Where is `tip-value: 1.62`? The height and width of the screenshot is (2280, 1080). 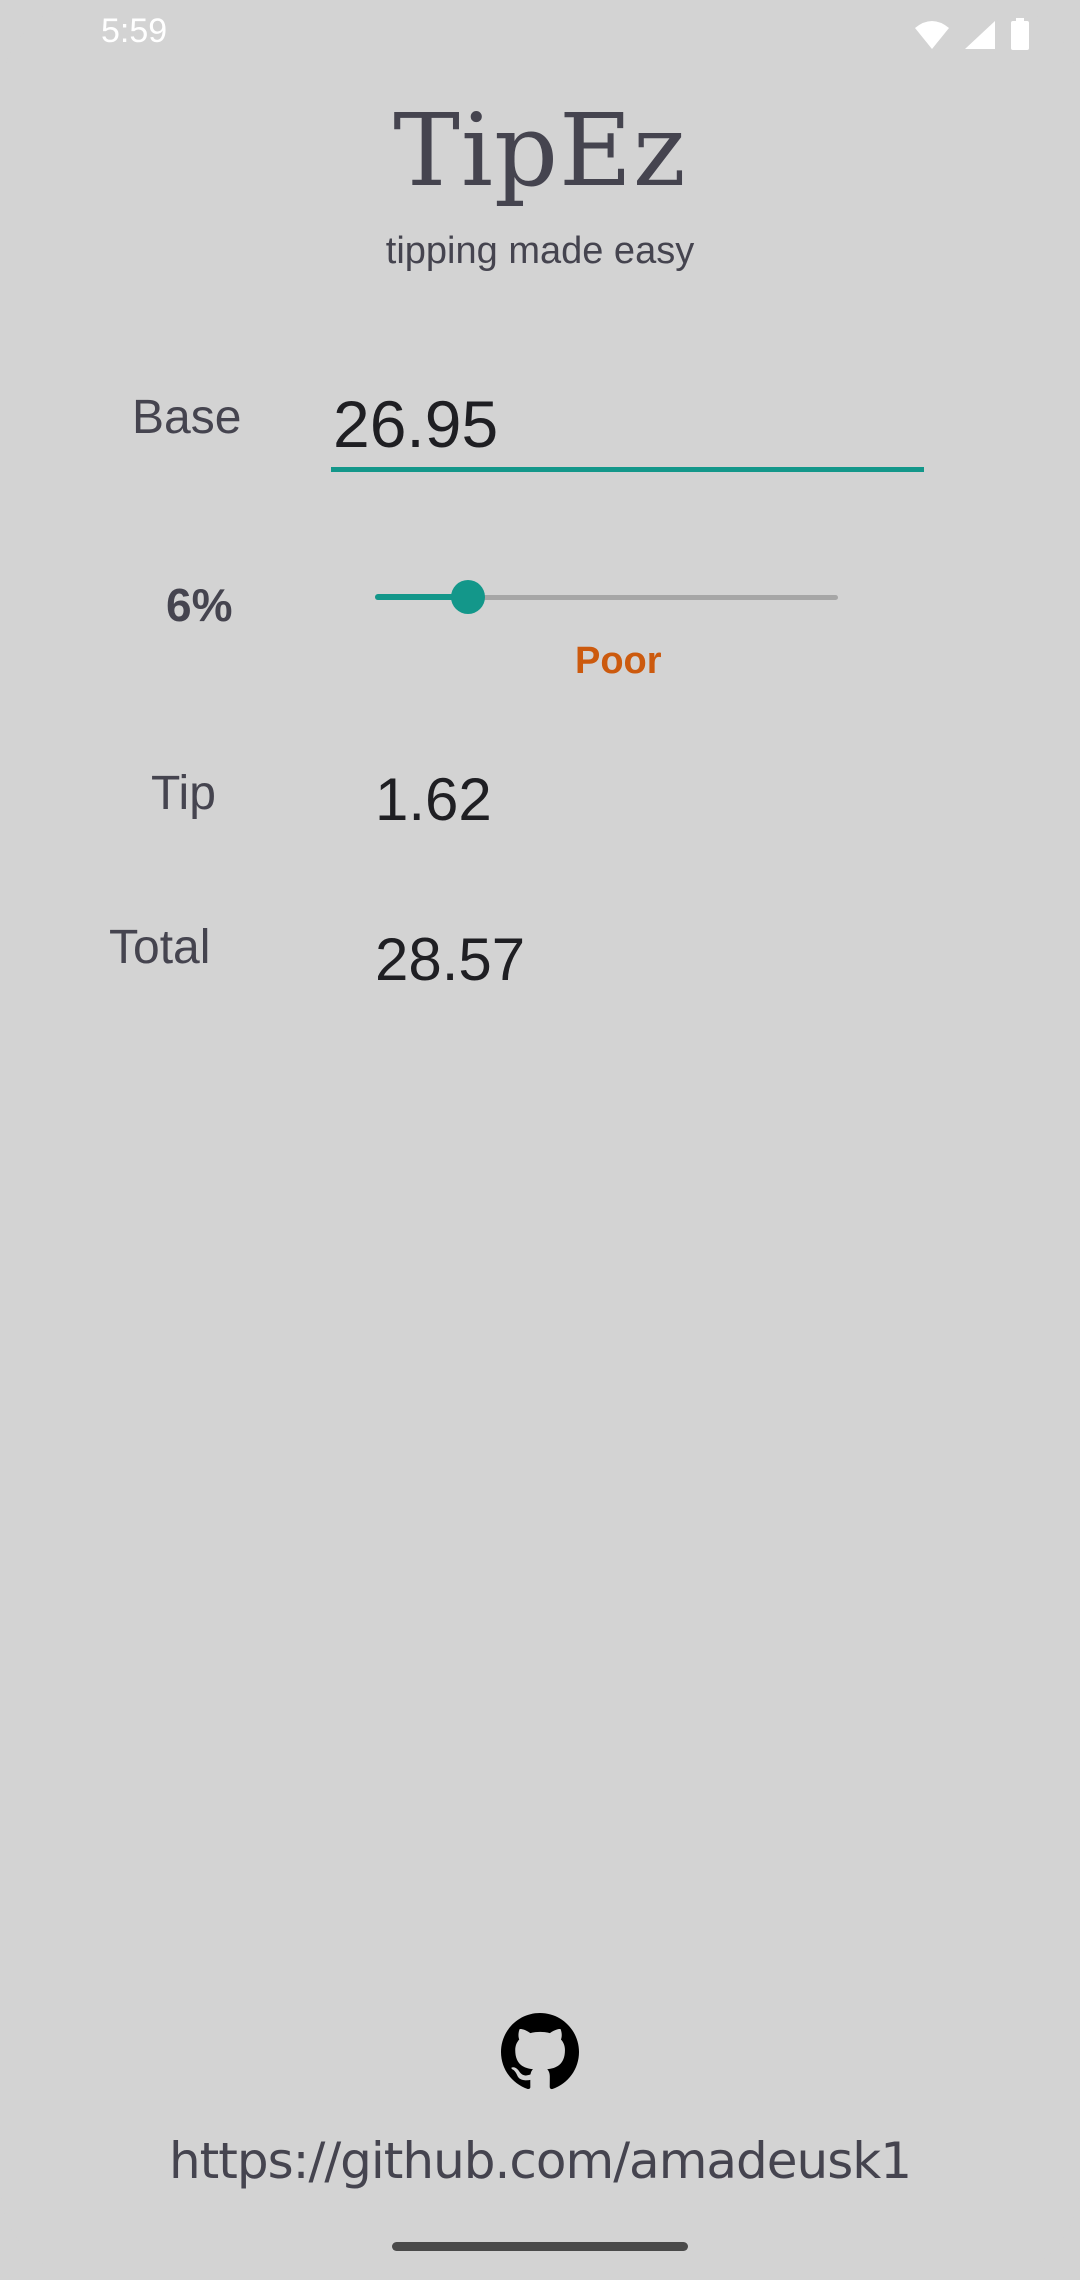 tip-value: 1.62 is located at coordinates (433, 799).